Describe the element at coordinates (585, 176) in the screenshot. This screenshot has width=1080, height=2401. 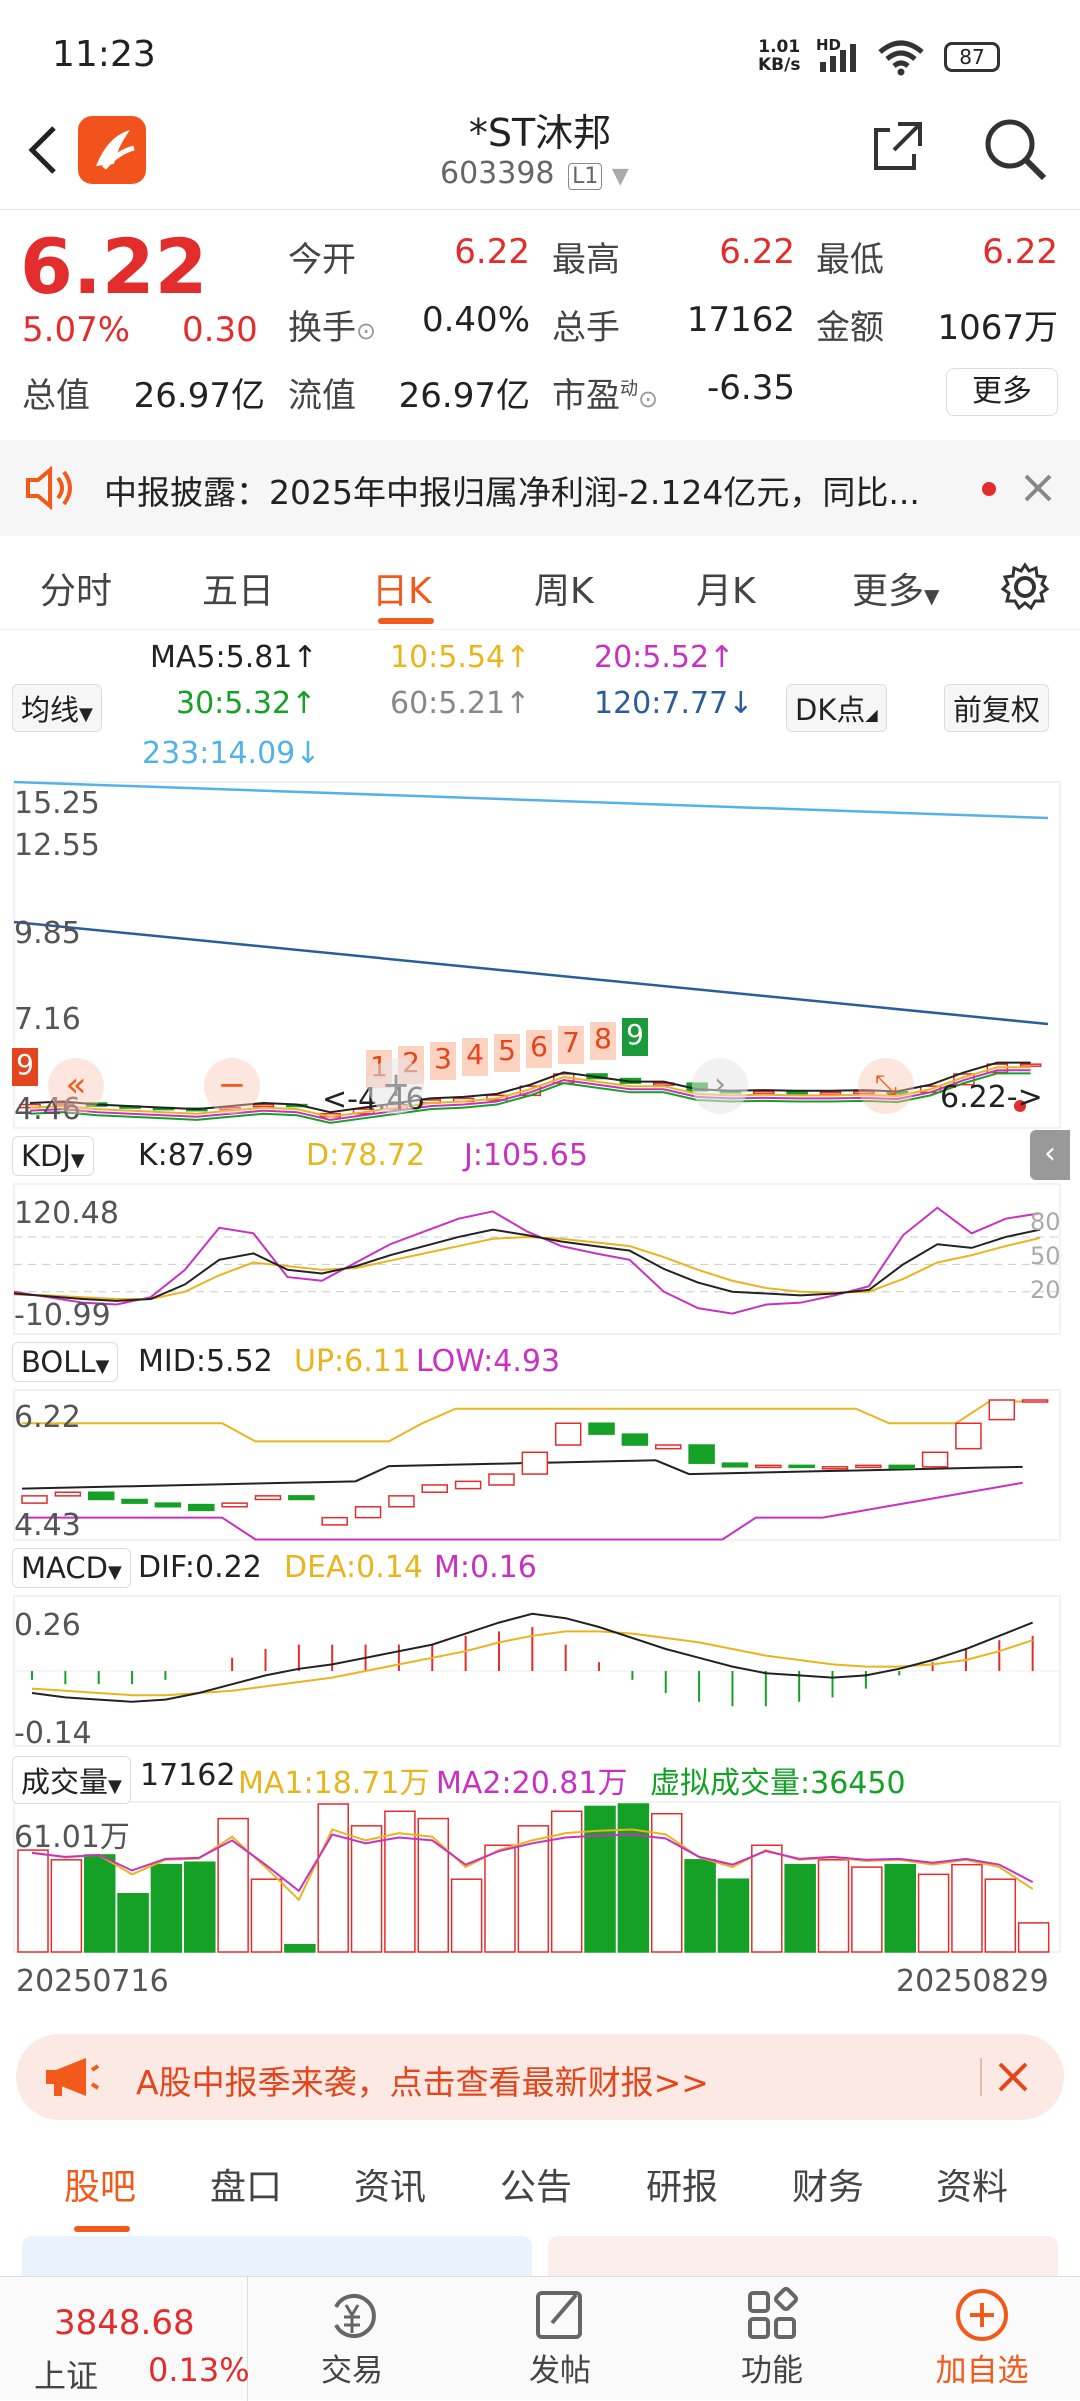
I see `level-badge: L1` at that location.